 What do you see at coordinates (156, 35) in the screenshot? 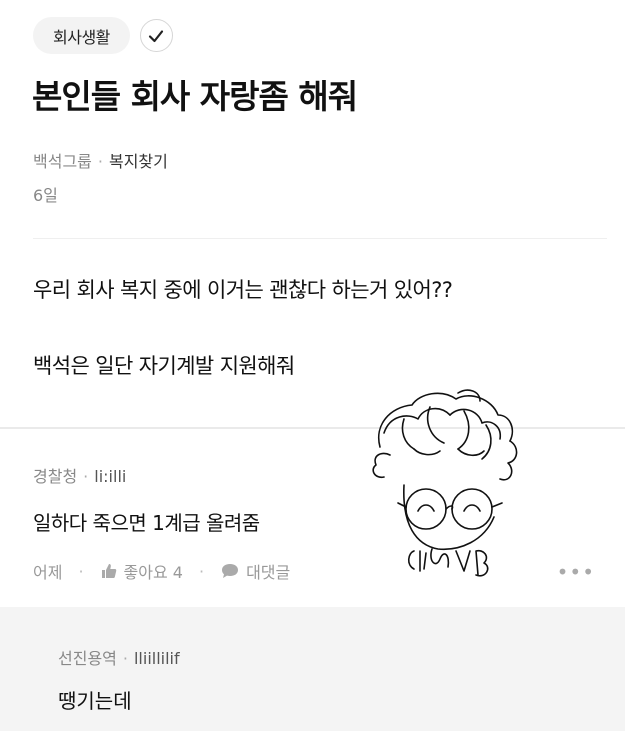
I see `check-icon` at bounding box center [156, 35].